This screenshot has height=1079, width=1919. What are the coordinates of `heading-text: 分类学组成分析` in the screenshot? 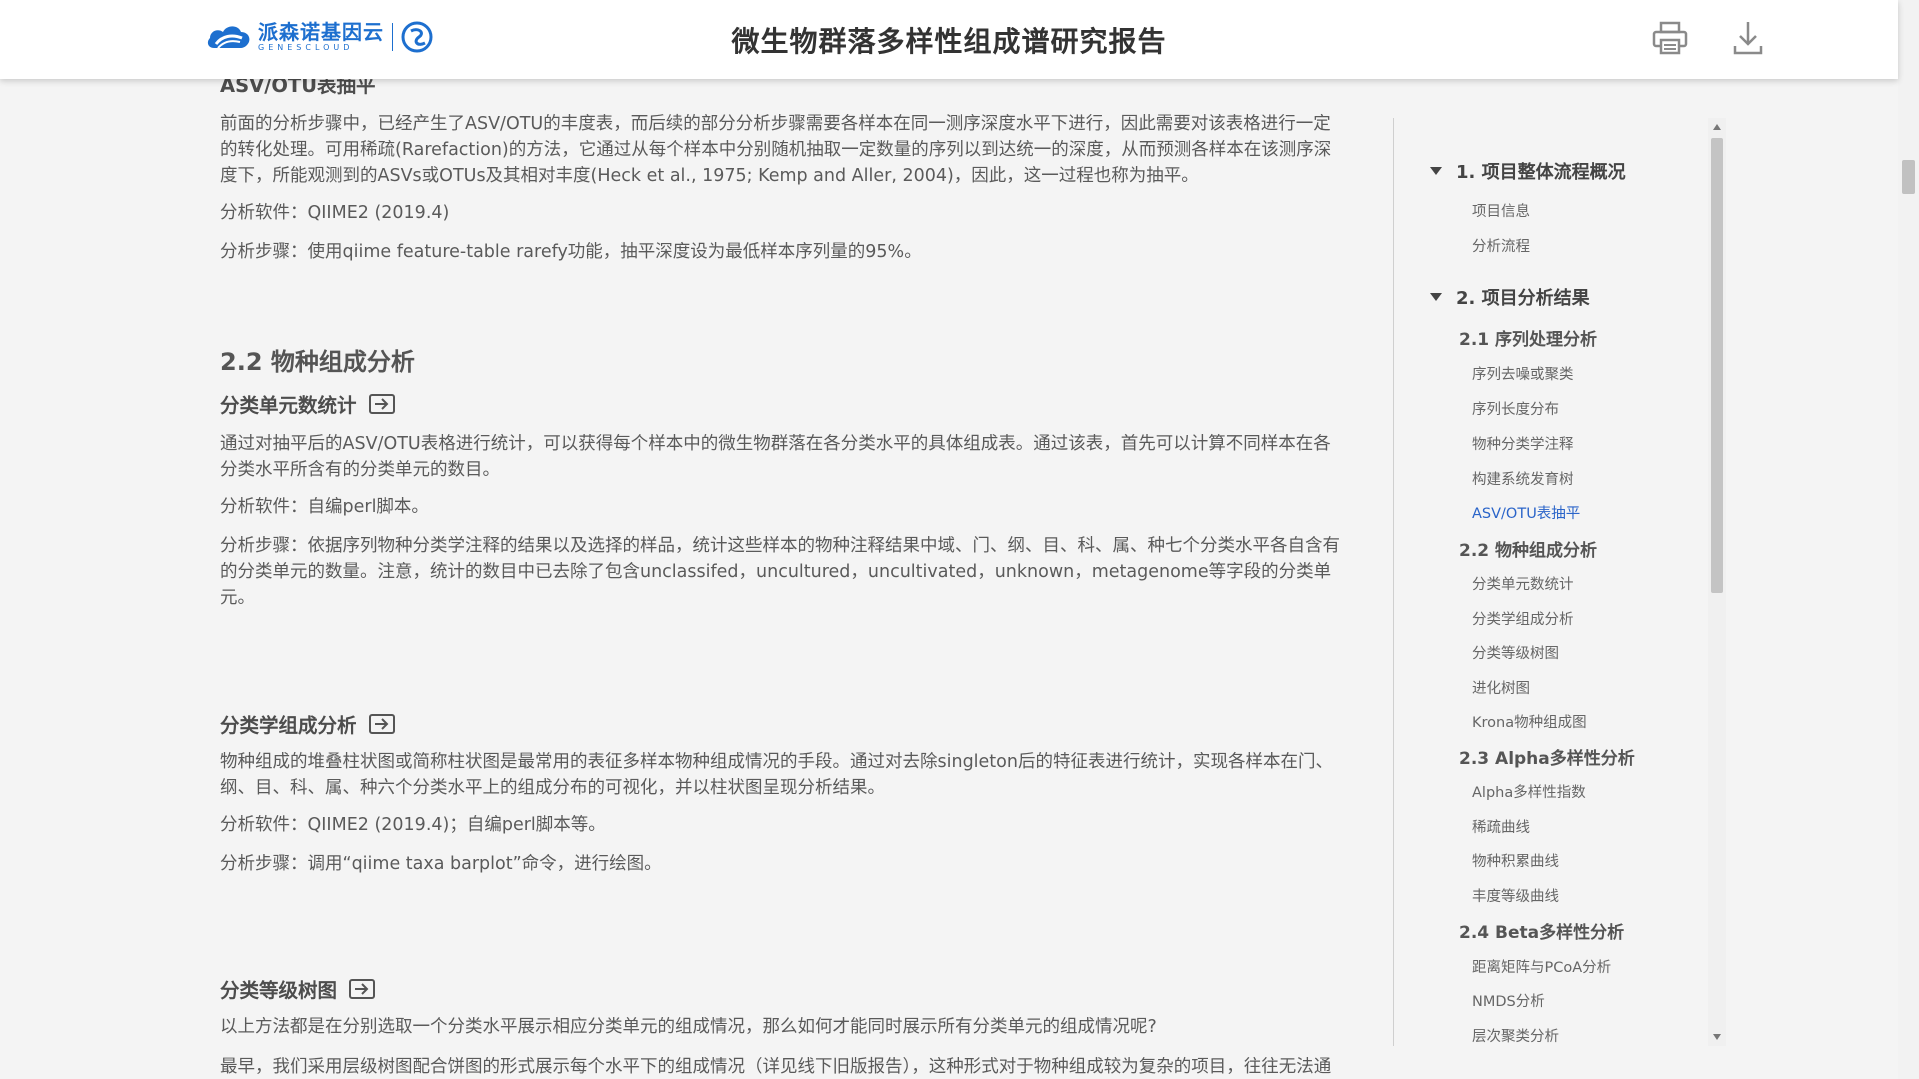 It's located at (288, 725).